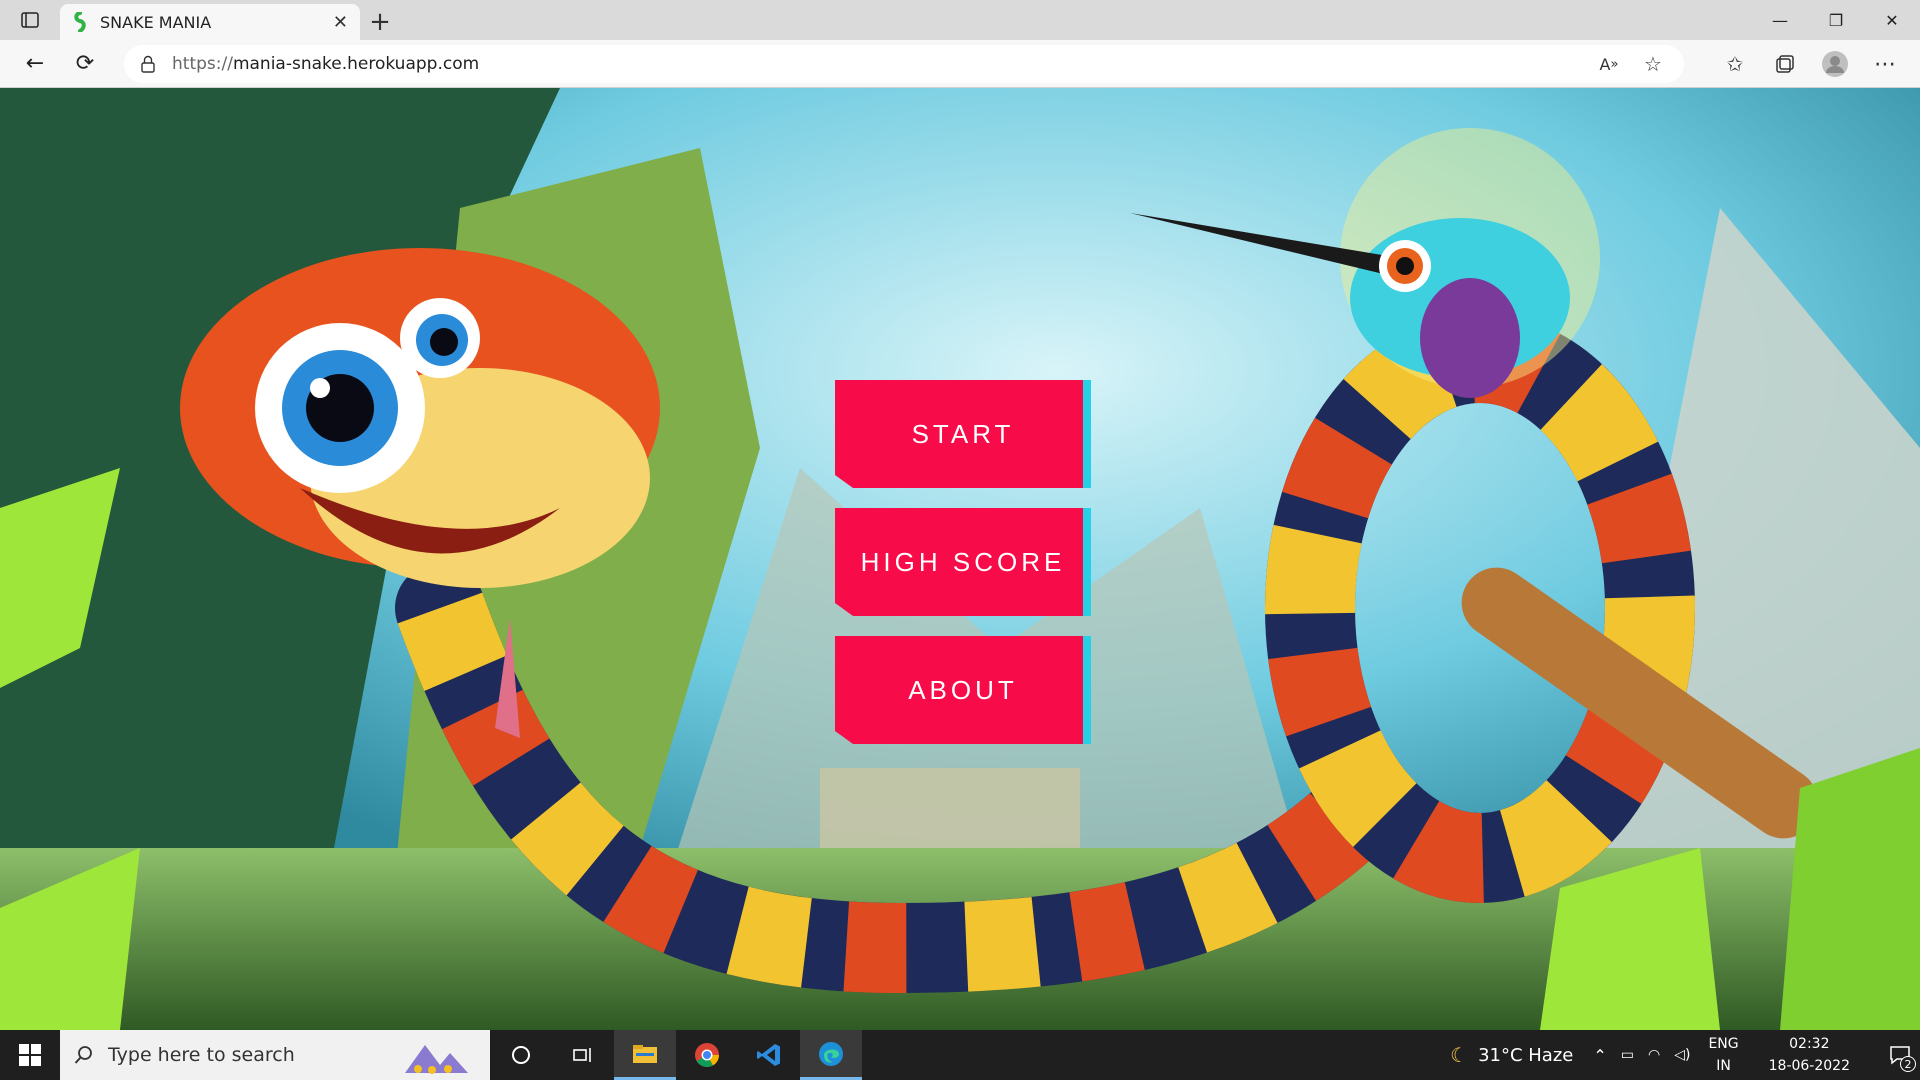 Image resolution: width=1920 pixels, height=1080 pixels. Describe the element at coordinates (963, 434) in the screenshot. I see `start-button: START` at that location.